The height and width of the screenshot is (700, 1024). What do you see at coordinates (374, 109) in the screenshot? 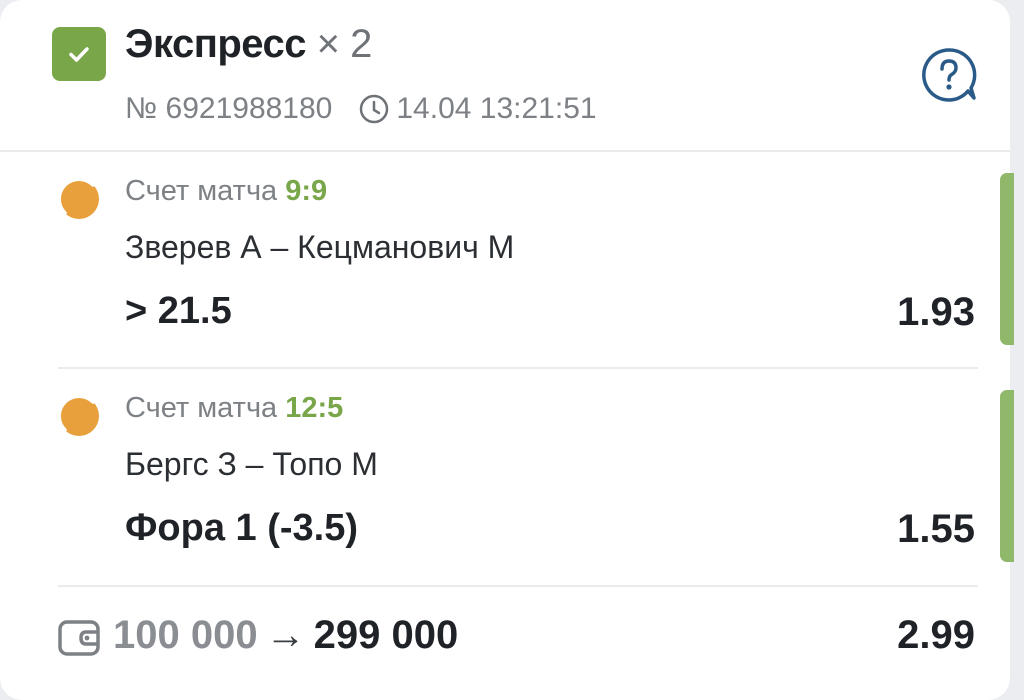
I see `clock-icon` at bounding box center [374, 109].